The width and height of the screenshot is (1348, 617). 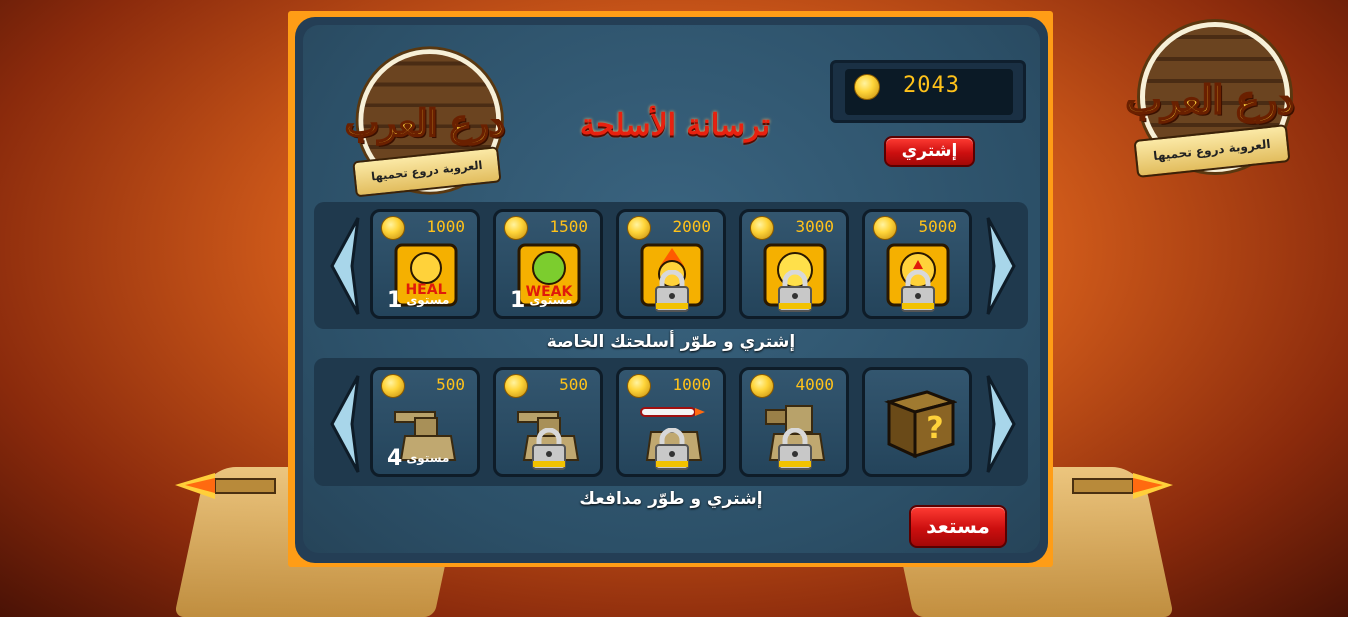 What do you see at coordinates (548, 422) in the screenshot?
I see `cannon-slot-2: 500` at bounding box center [548, 422].